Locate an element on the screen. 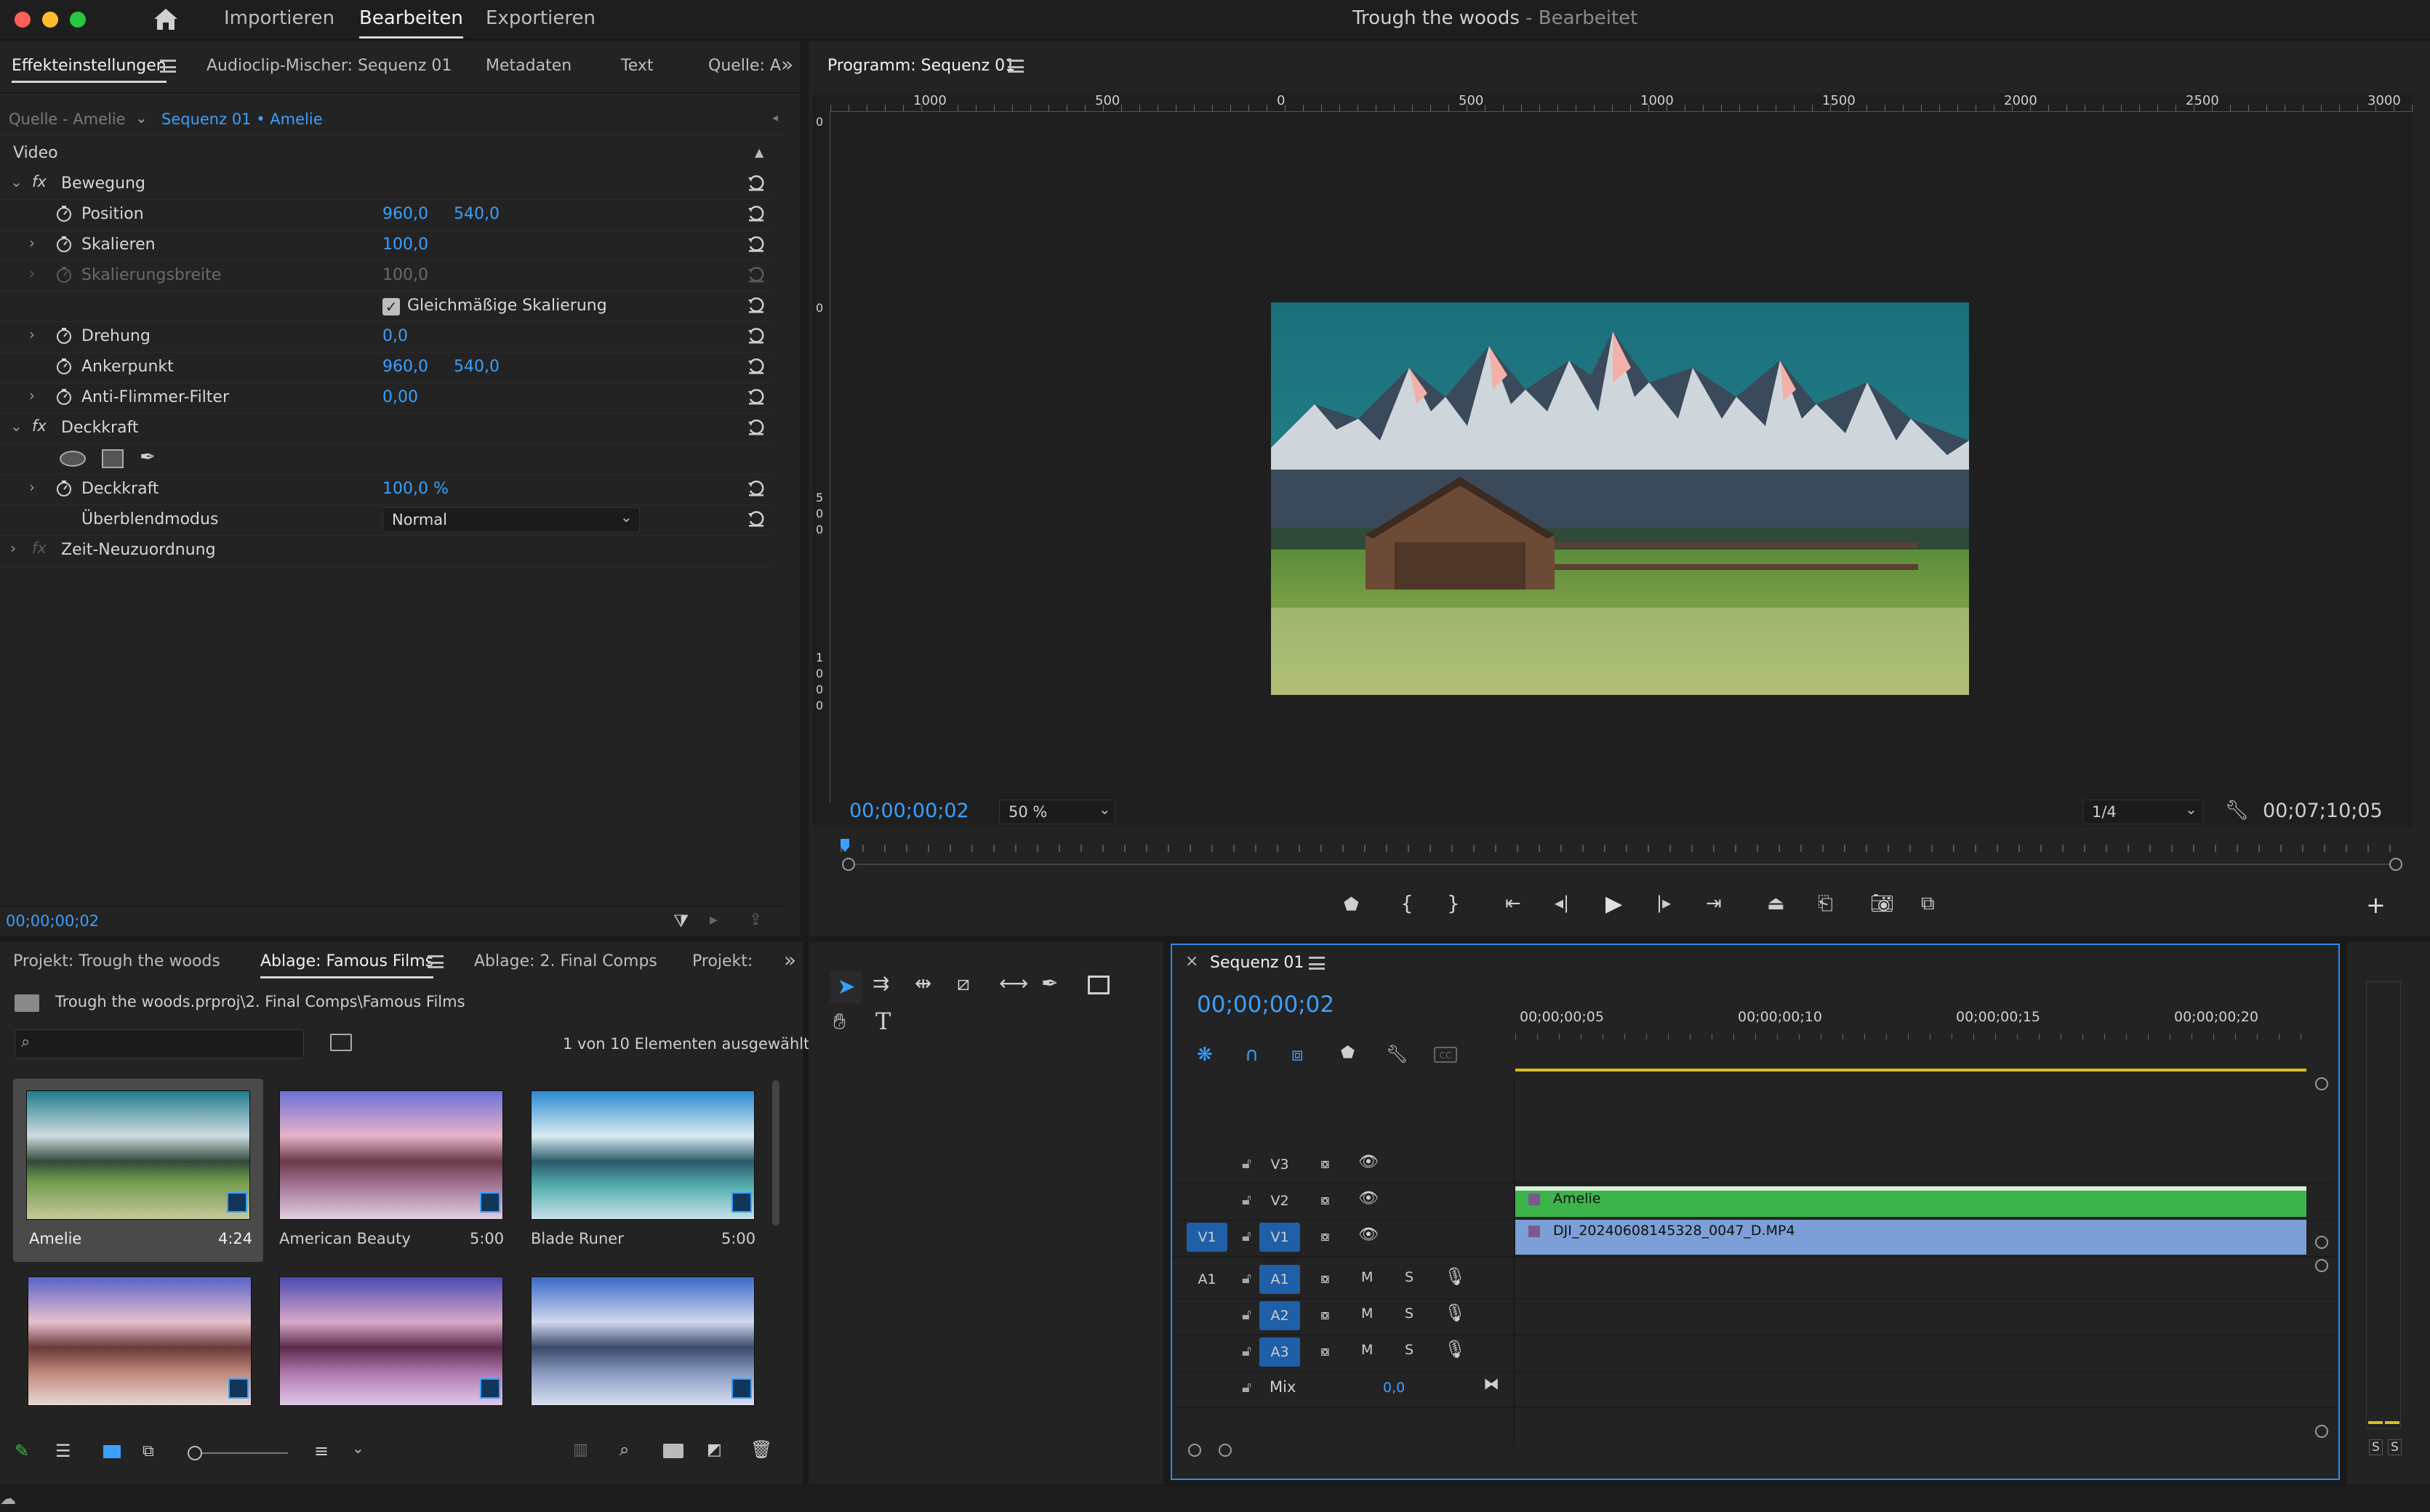 The height and width of the screenshot is (1512, 2430). chevron-right-double-icon: » is located at coordinates (787, 64).